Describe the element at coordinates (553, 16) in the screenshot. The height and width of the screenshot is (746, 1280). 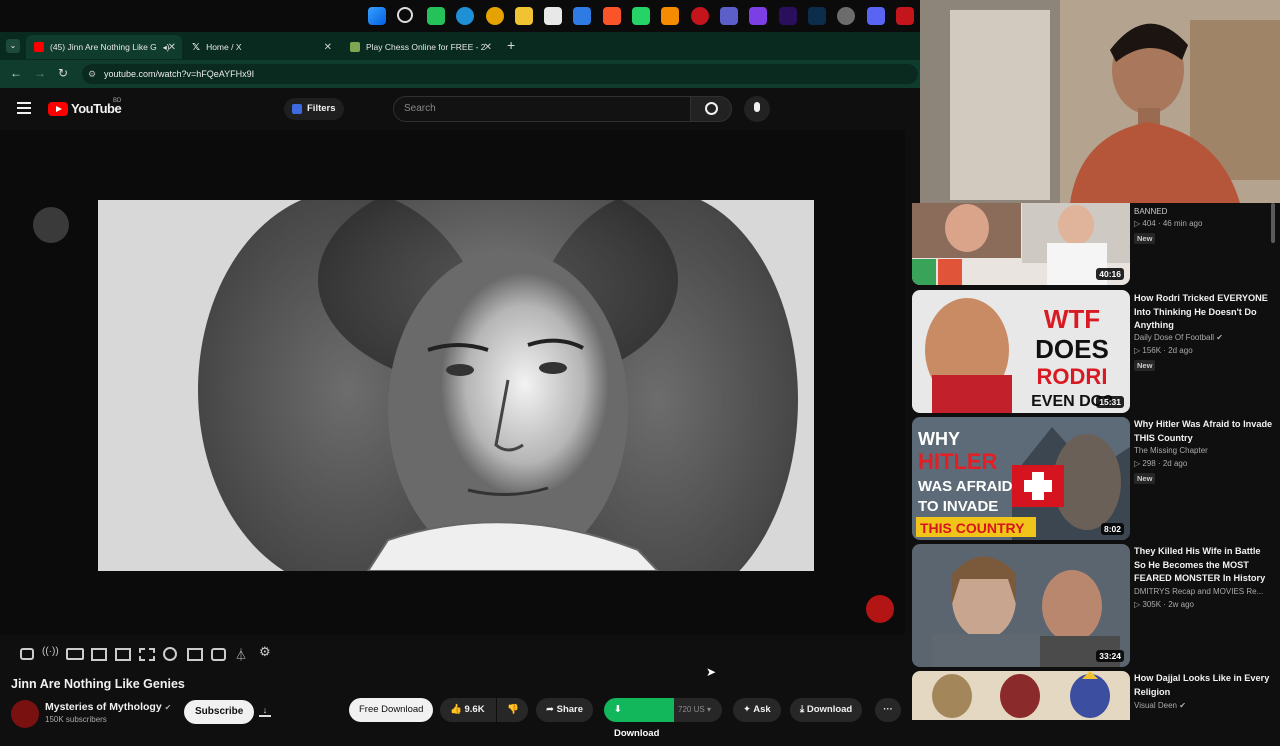
I see `store-icon` at that location.